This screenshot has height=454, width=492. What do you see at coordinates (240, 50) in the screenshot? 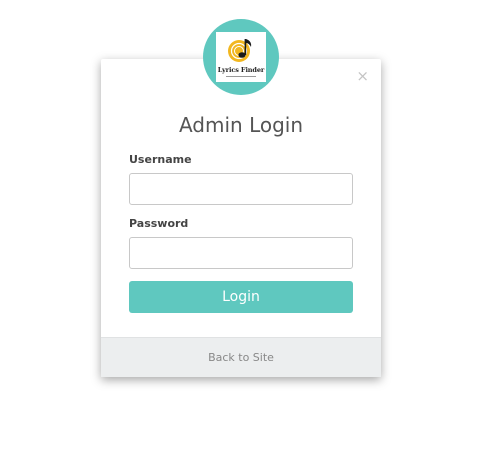
I see `music-note-disc-icon` at bounding box center [240, 50].